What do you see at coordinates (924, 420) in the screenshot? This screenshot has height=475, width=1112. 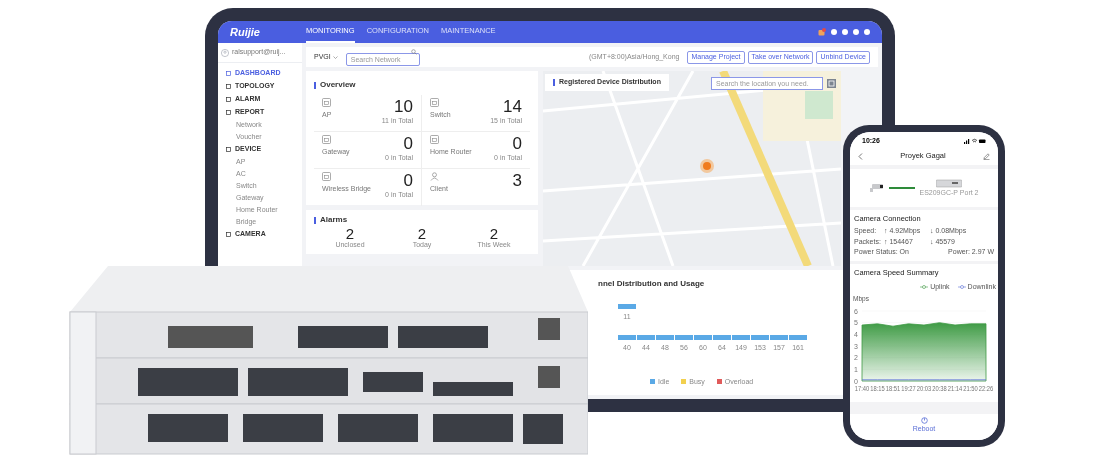 I see `power-icon` at bounding box center [924, 420].